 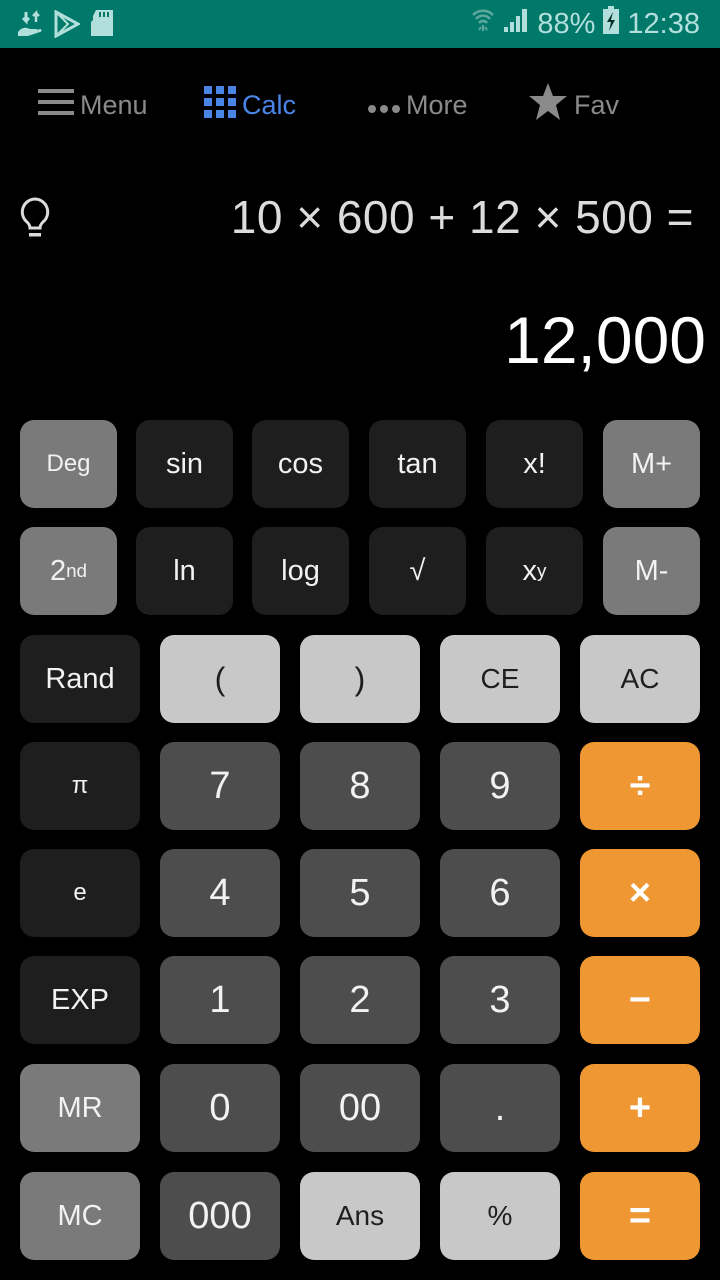 I want to click on memory-add-button: M+, so click(x=651, y=464).